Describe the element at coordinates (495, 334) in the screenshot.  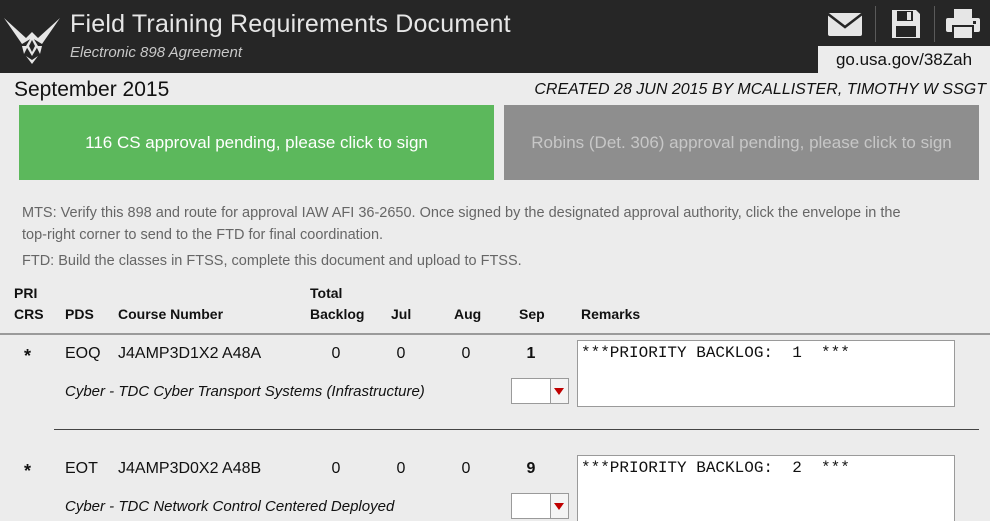
I see `header-divider` at that location.